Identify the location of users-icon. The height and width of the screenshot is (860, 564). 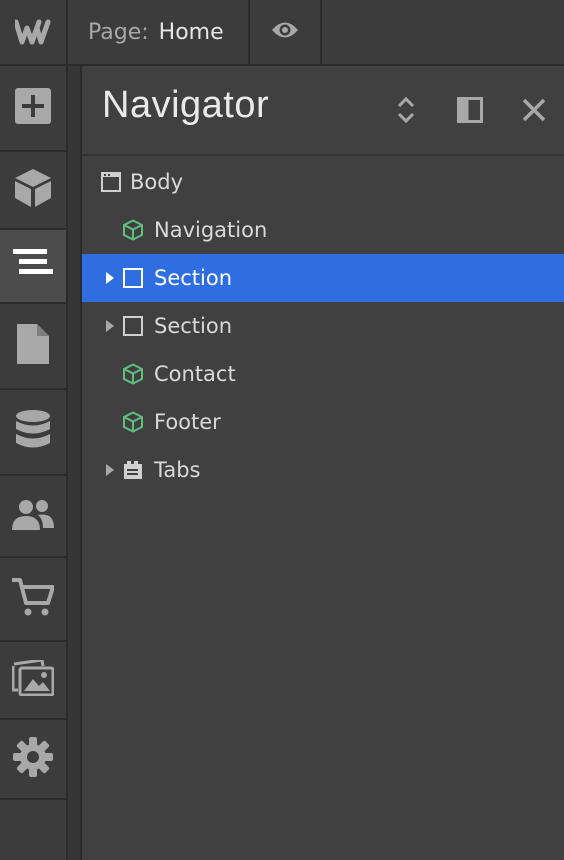
(33, 516).